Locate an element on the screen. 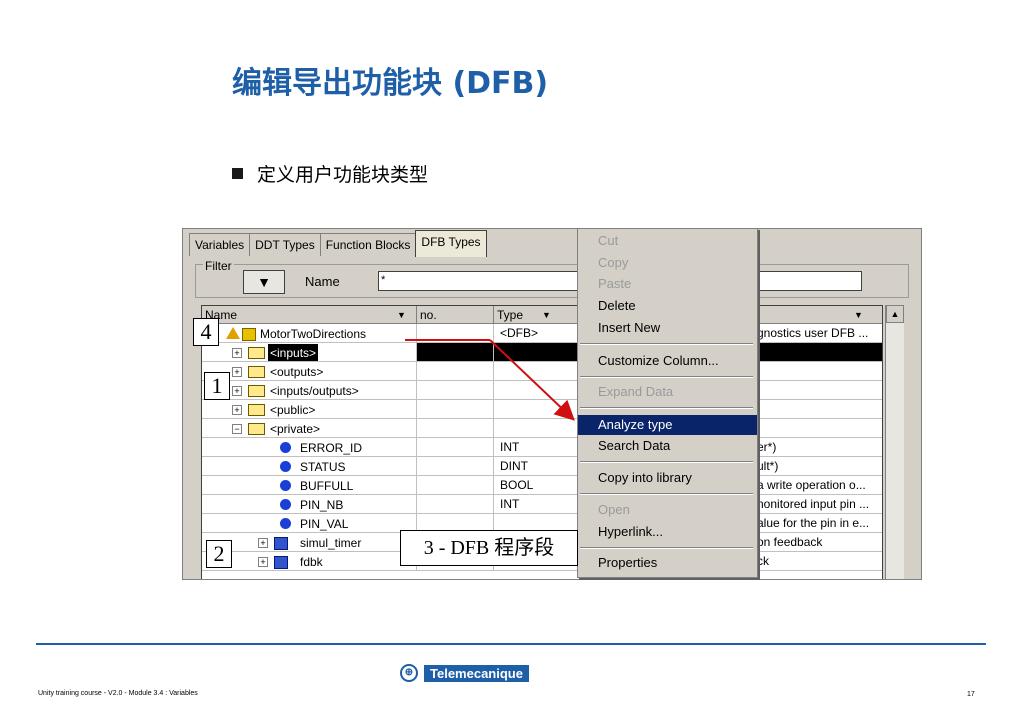 Image resolution: width=1023 pixels, height=708 pixels. footer-divider is located at coordinates (511, 644).